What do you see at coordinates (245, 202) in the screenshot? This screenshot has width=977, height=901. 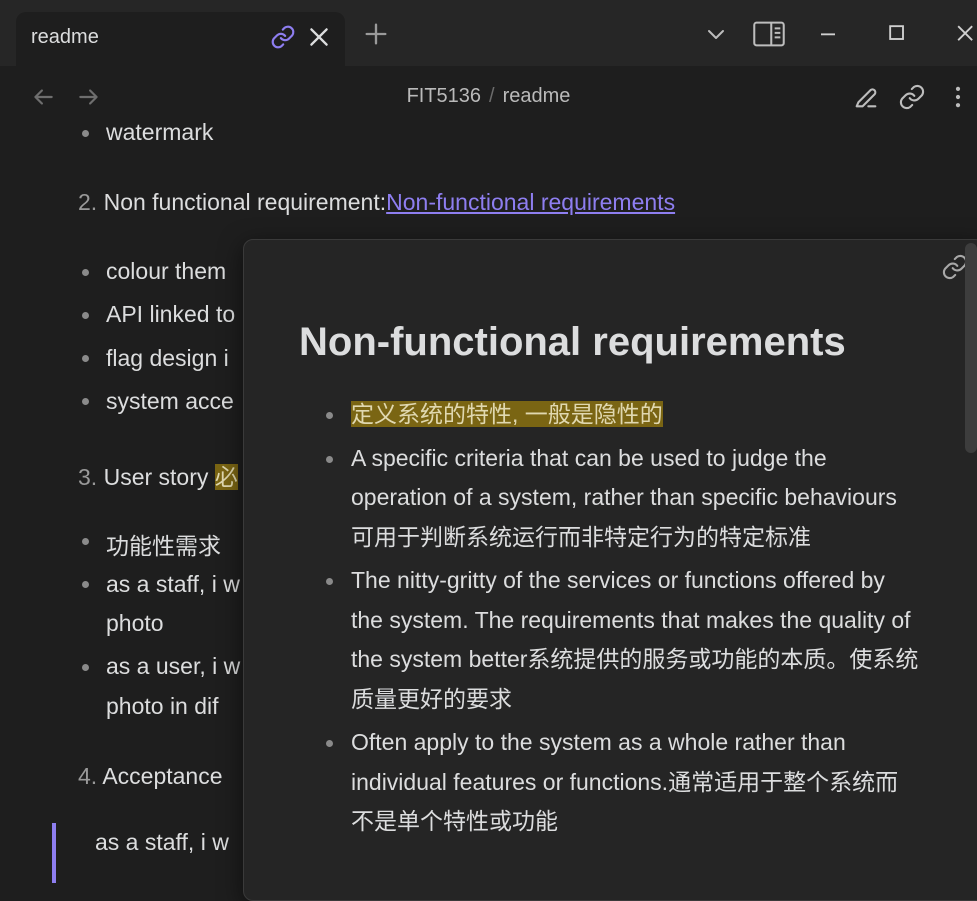 I see `list-text: Non functional requirement:` at bounding box center [245, 202].